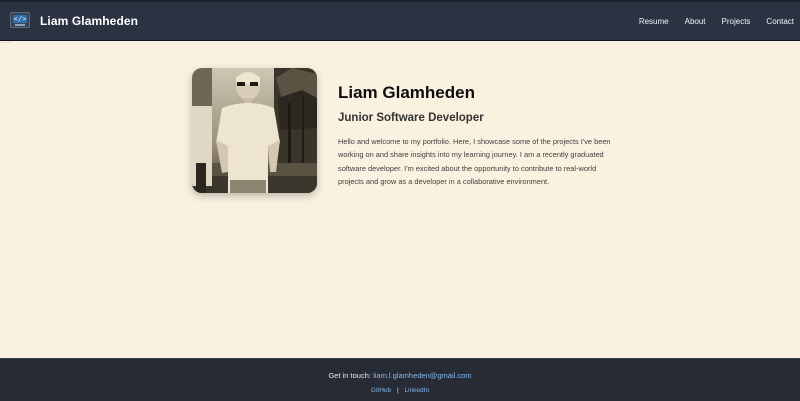 The height and width of the screenshot is (401, 800). What do you see at coordinates (406, 92) in the screenshot?
I see `hero-name: Liam Glamheden` at bounding box center [406, 92].